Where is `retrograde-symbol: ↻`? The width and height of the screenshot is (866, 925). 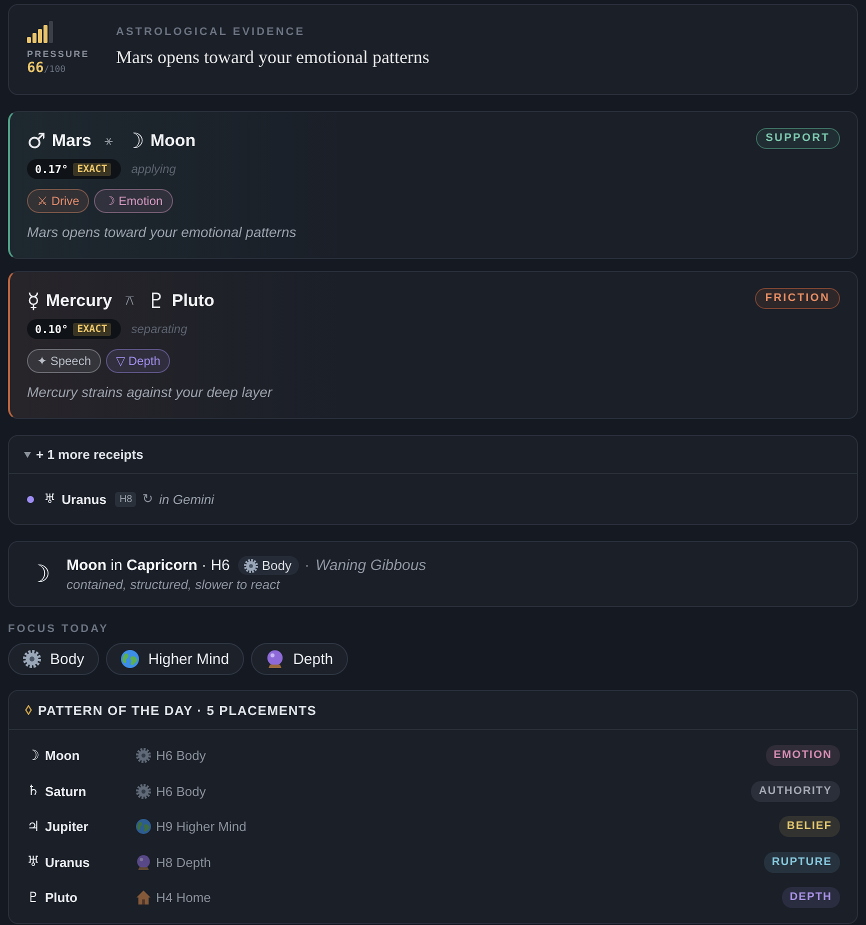
retrograde-symbol: ↻ is located at coordinates (148, 499).